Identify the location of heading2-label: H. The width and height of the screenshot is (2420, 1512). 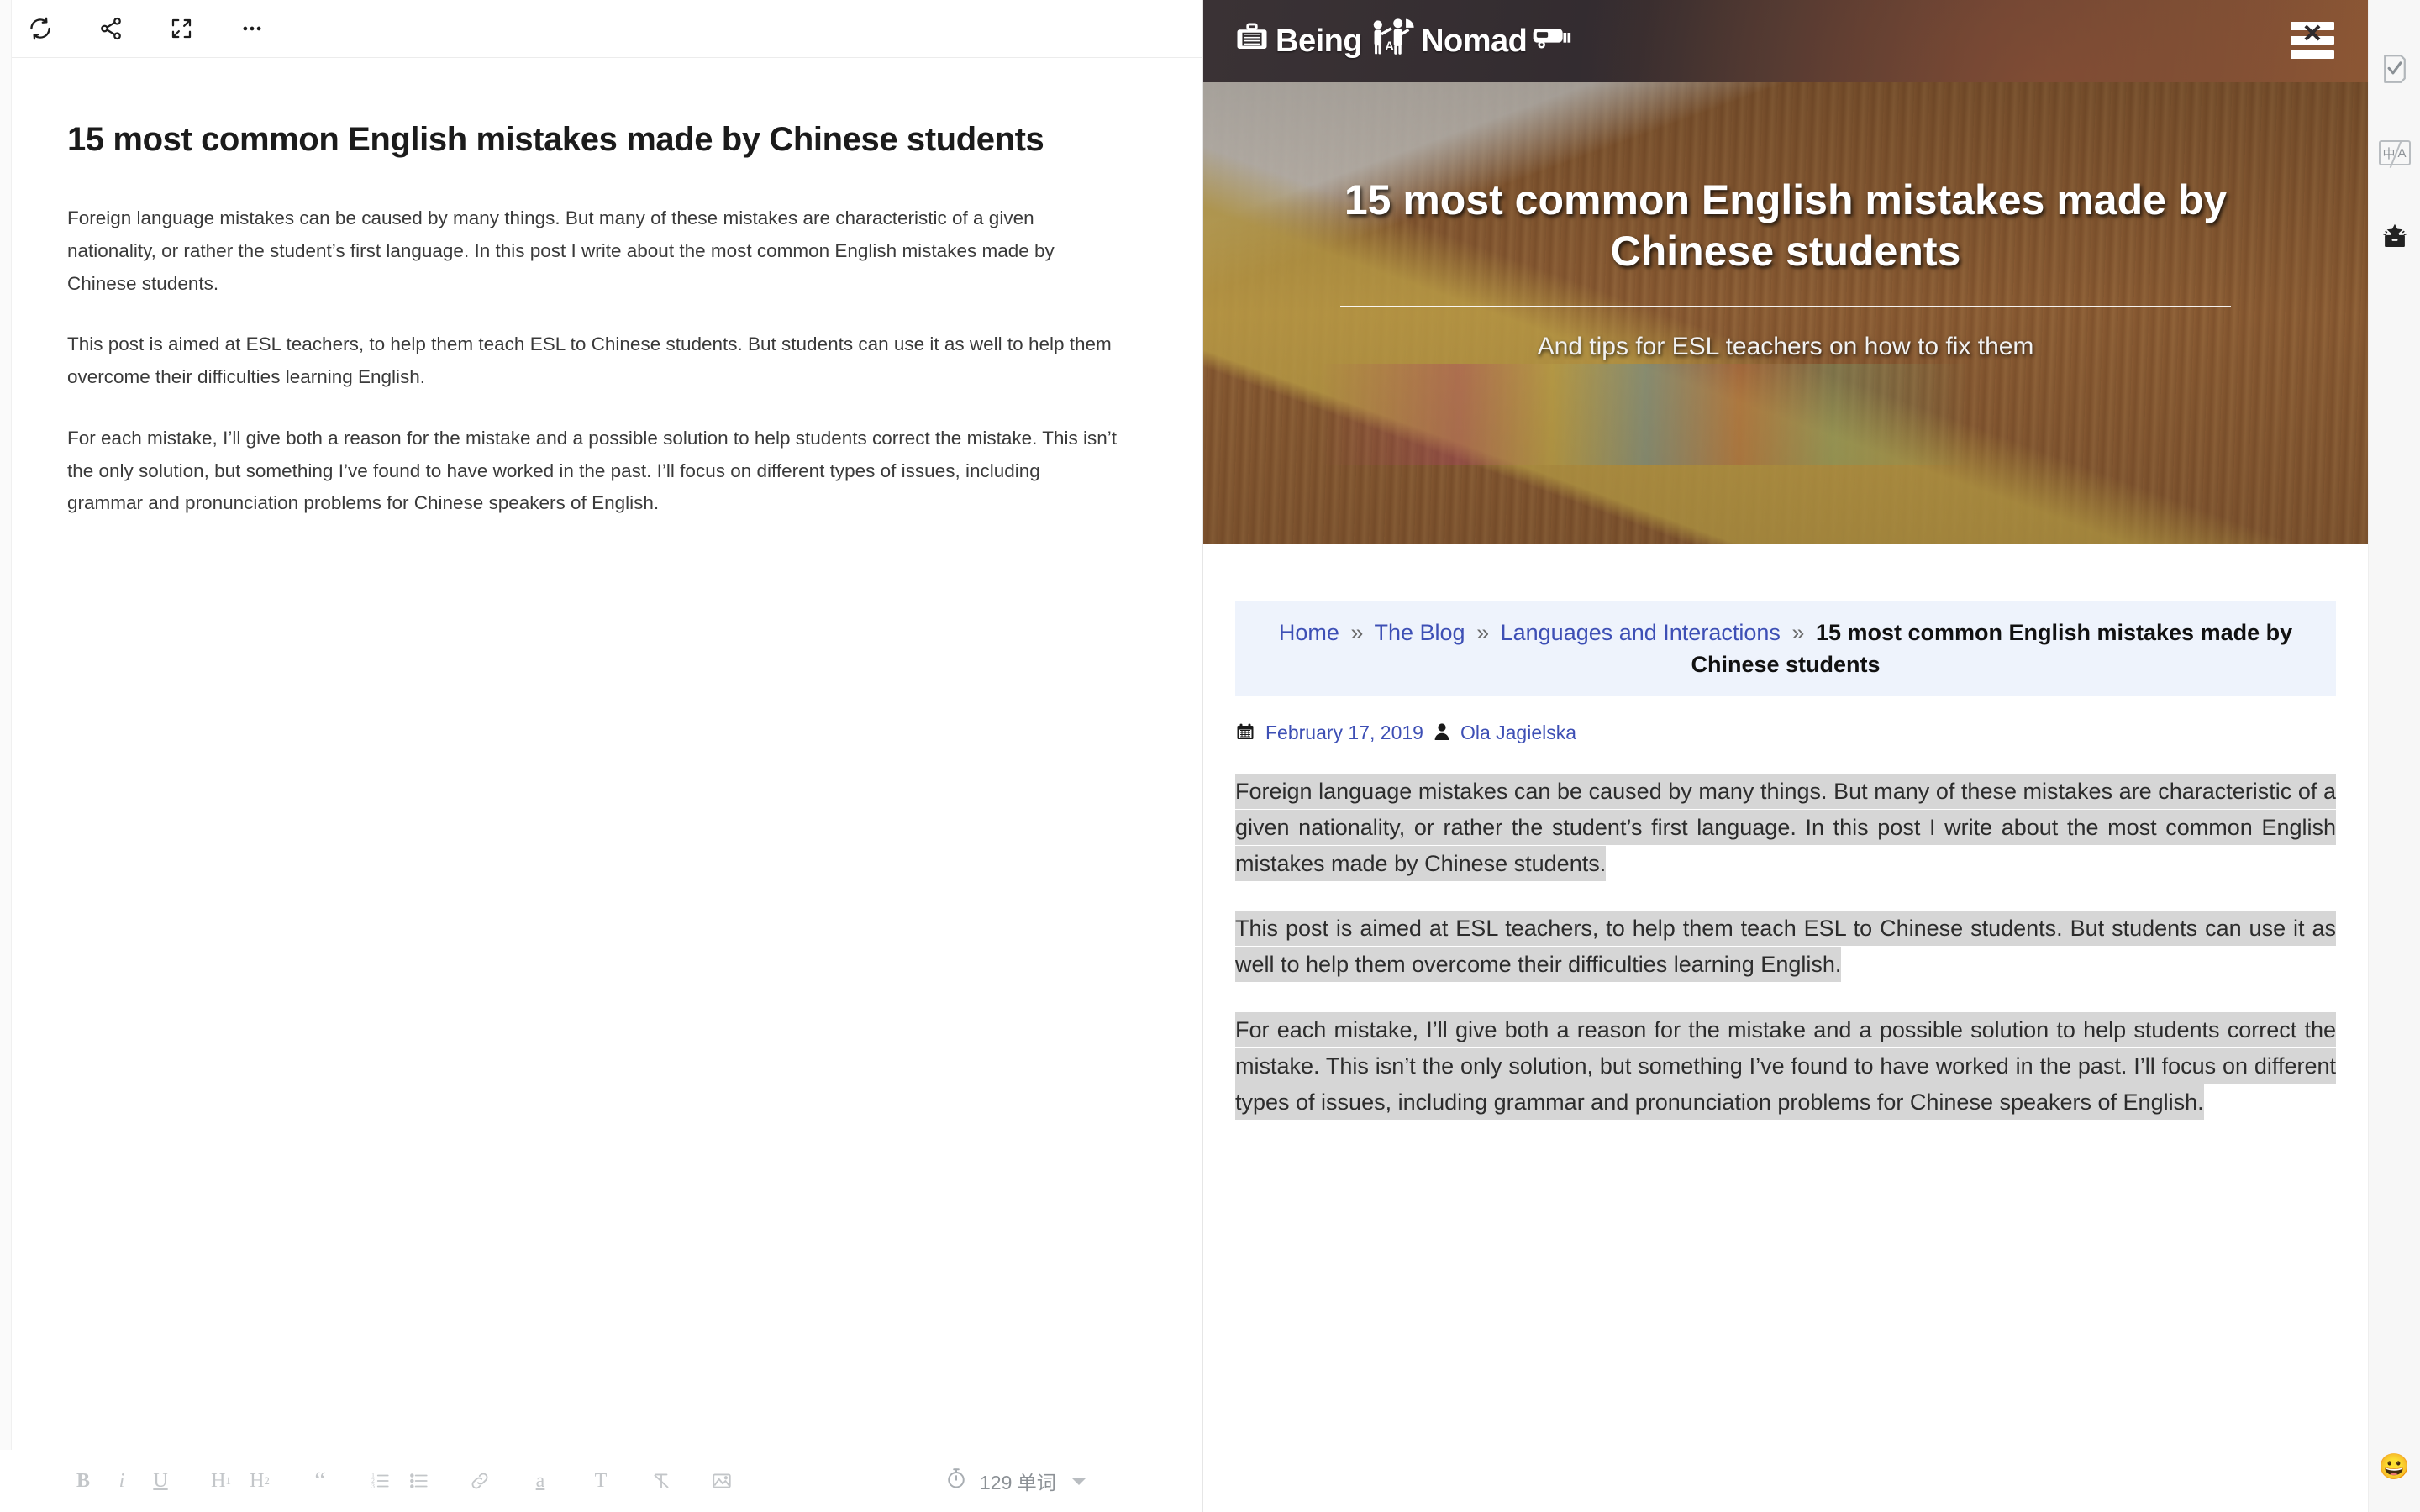
(257, 1480).